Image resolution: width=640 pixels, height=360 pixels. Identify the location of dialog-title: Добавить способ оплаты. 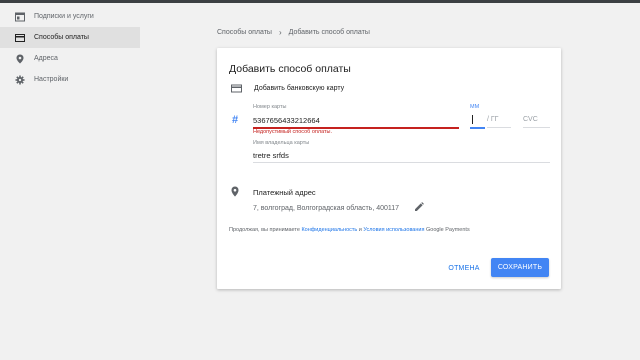
(290, 69).